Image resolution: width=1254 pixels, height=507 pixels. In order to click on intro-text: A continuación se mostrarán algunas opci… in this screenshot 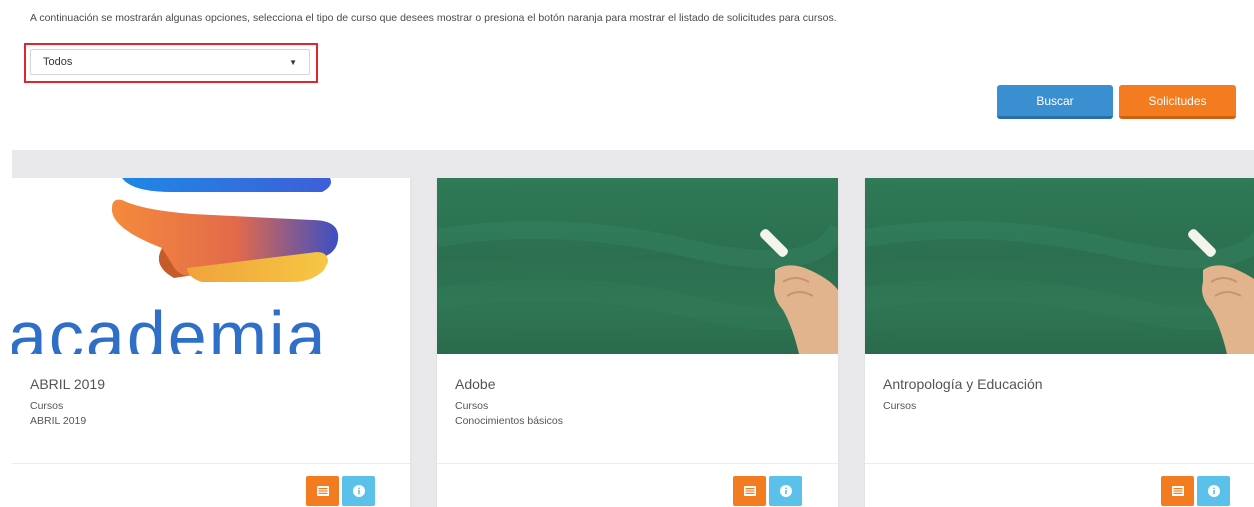, I will do `click(433, 18)`.